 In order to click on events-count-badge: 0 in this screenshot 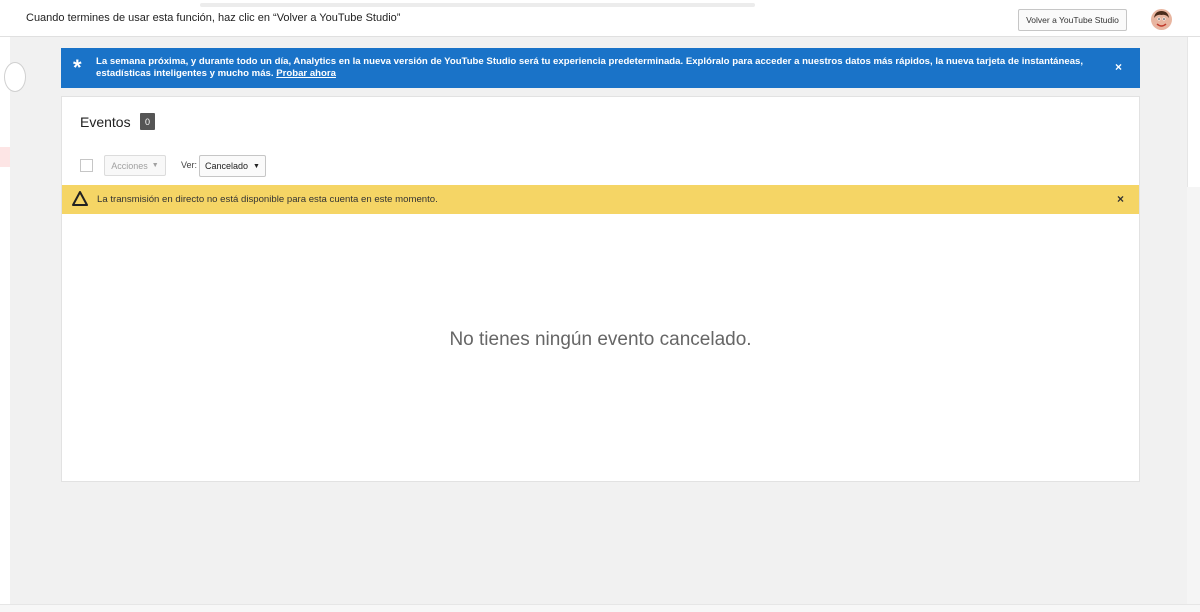, I will do `click(147, 121)`.